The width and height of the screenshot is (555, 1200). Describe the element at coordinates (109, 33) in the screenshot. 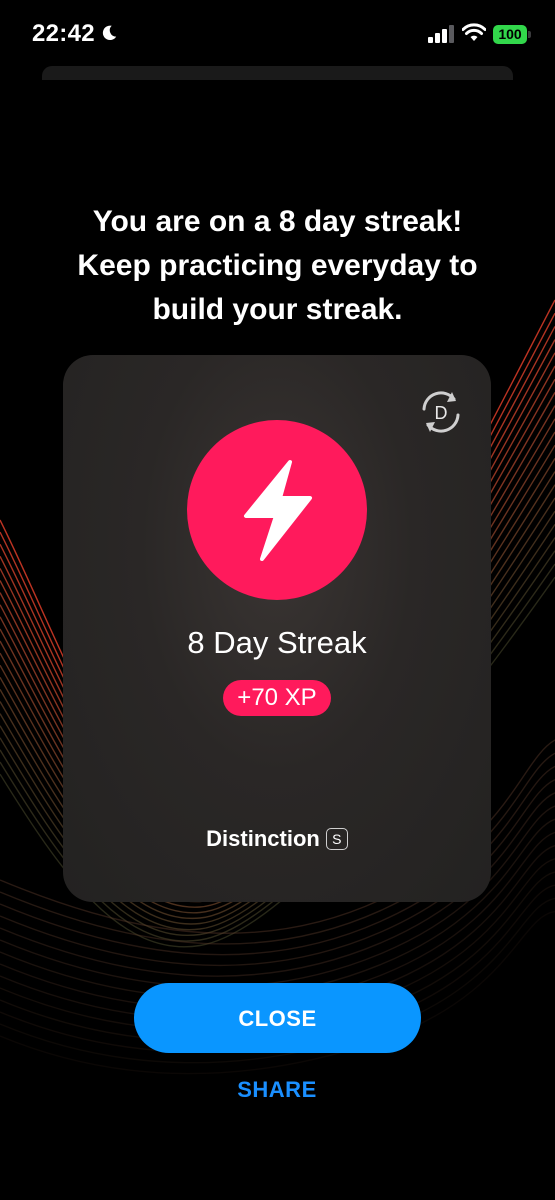

I see `moon-icon` at that location.